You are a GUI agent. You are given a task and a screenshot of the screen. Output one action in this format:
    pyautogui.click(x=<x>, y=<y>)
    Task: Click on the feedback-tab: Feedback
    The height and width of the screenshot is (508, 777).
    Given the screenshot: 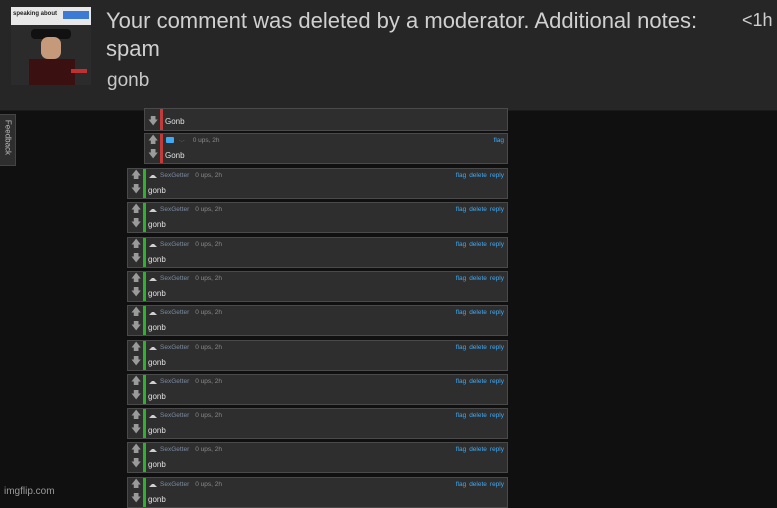 What is the action you would take?
    pyautogui.click(x=8, y=140)
    